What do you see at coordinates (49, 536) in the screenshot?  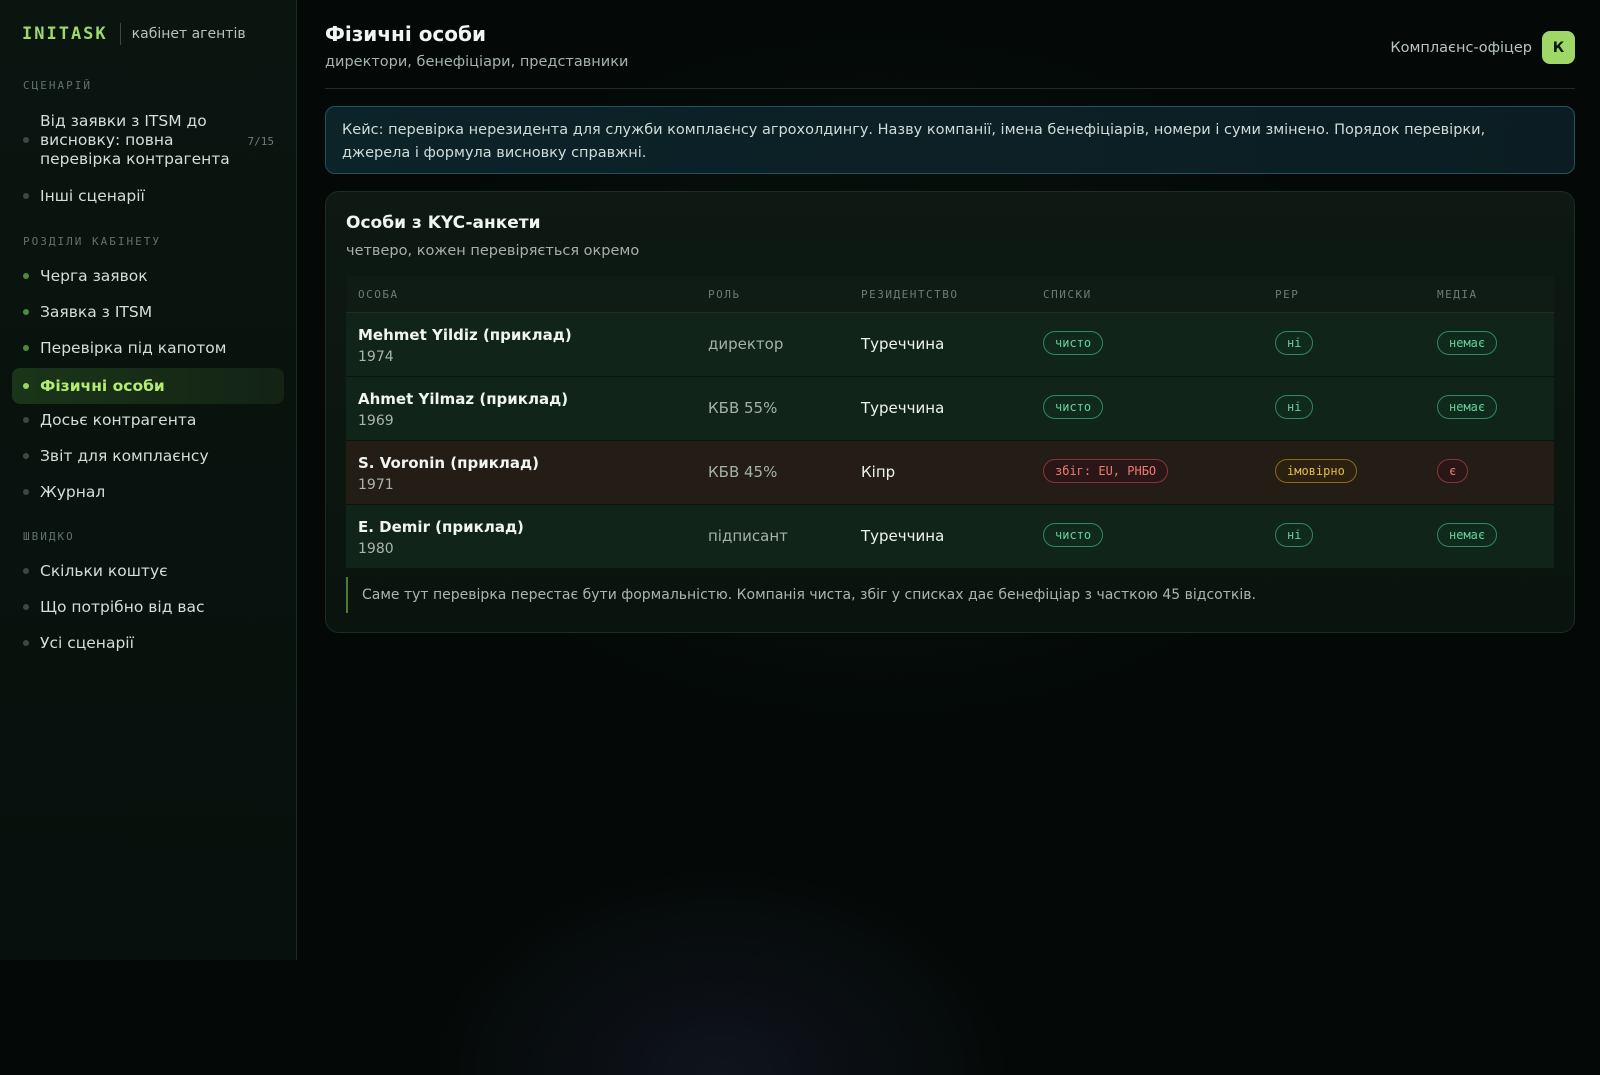 I see `section-label-quick: ШВИДКО` at bounding box center [49, 536].